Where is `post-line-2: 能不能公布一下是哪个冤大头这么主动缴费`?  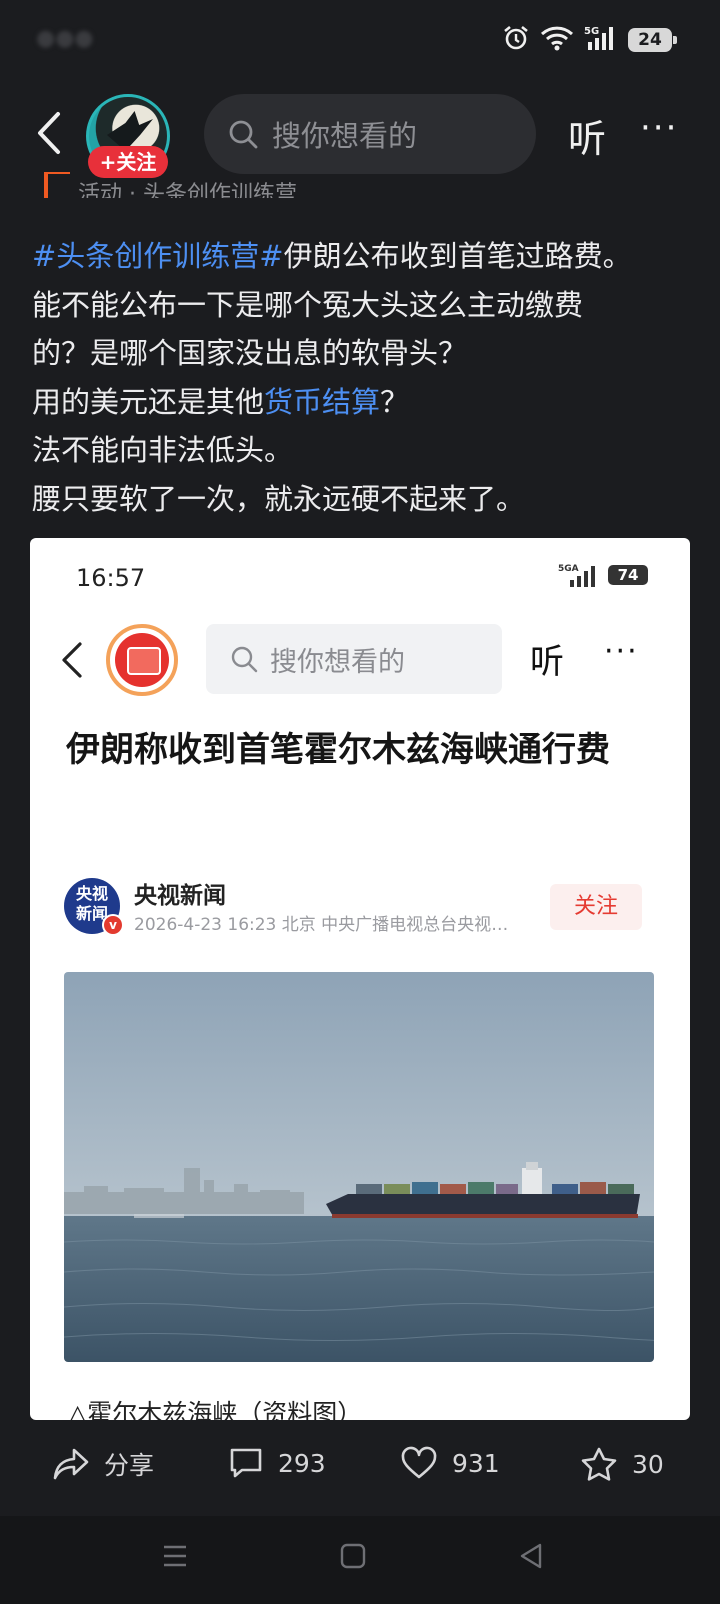
post-line-2: 能不能公布一下是哪个冤大头这么主动缴费 is located at coordinates (308, 304).